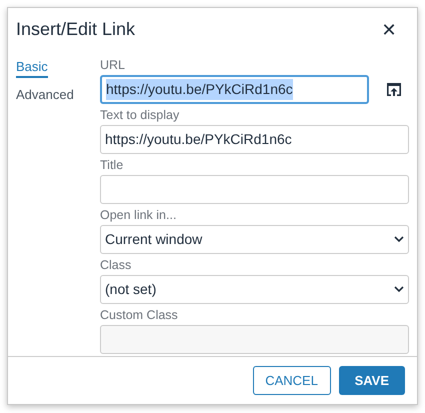 The image size is (425, 413). I want to click on field-label: Title, so click(112, 165).